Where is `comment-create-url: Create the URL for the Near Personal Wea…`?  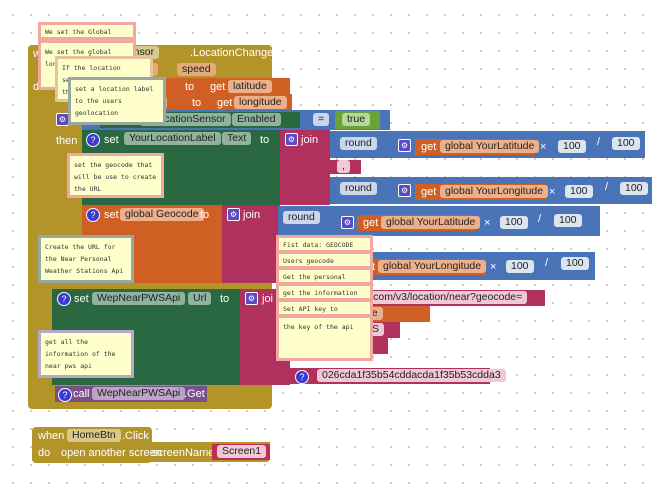
comment-create-url: Create the URL for the Near Personal Wea… is located at coordinates (86, 259).